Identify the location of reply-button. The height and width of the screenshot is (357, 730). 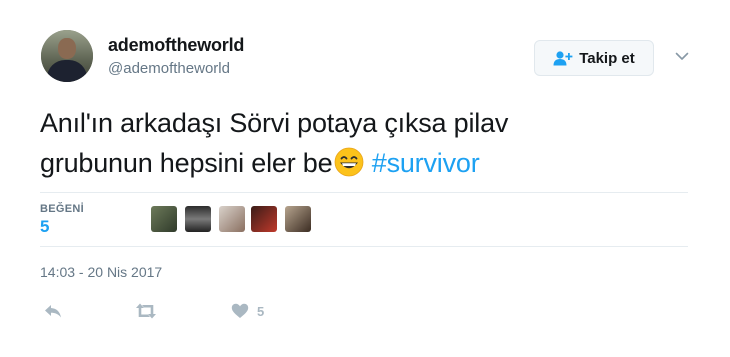
(53, 311).